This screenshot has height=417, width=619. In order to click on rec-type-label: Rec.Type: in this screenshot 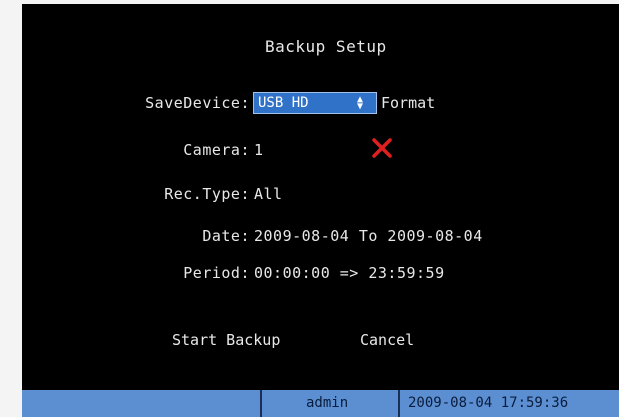, I will do `click(207, 194)`.